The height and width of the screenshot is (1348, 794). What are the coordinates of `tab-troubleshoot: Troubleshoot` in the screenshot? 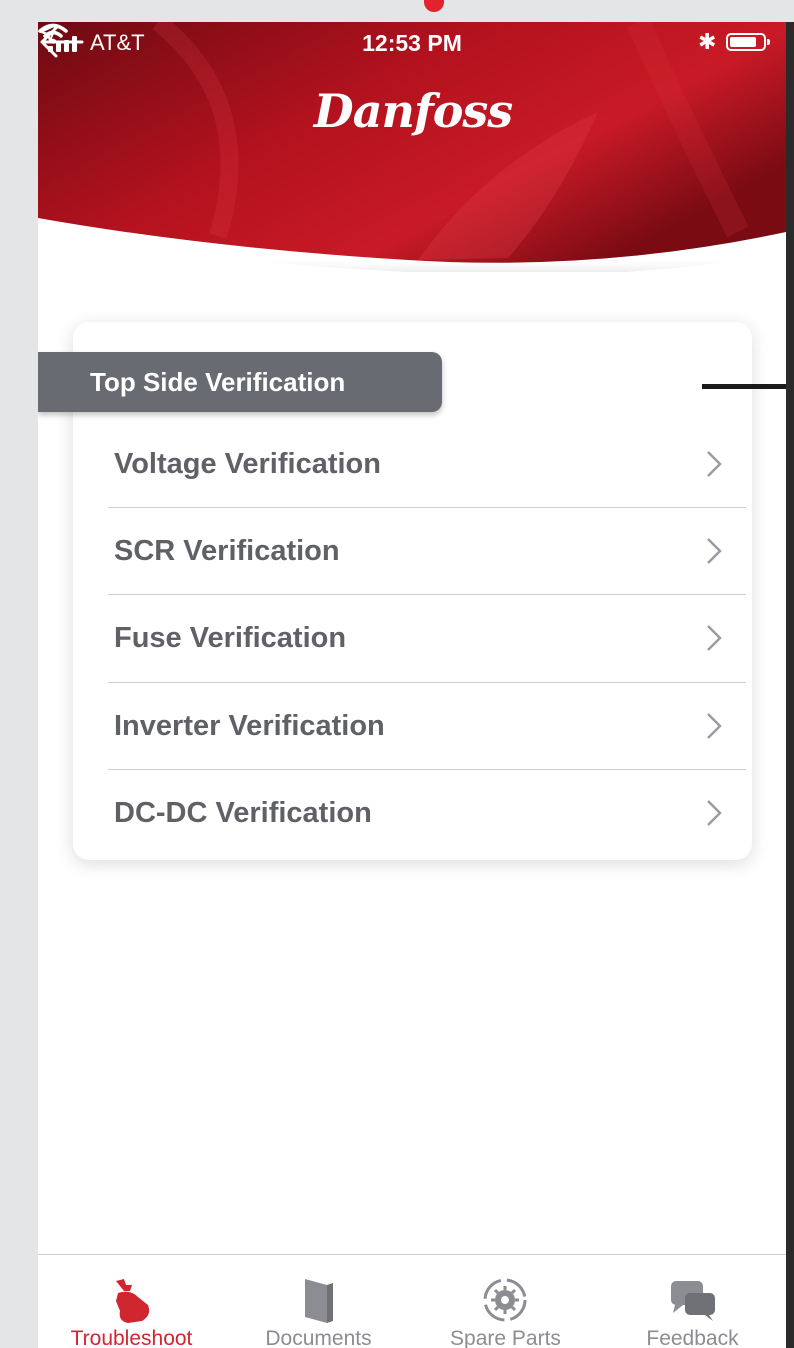 It's located at (131, 1301).